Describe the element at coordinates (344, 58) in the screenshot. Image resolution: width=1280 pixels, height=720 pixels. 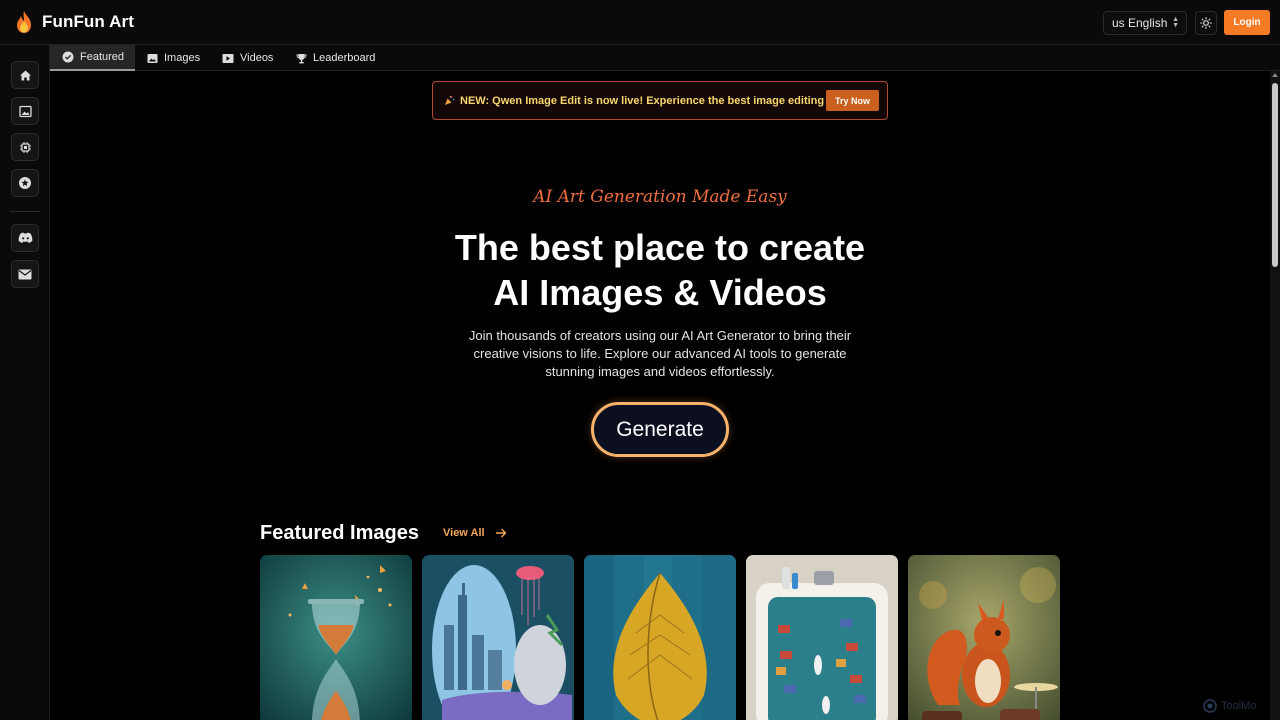
I see `tab-label: Leaderboard` at that location.